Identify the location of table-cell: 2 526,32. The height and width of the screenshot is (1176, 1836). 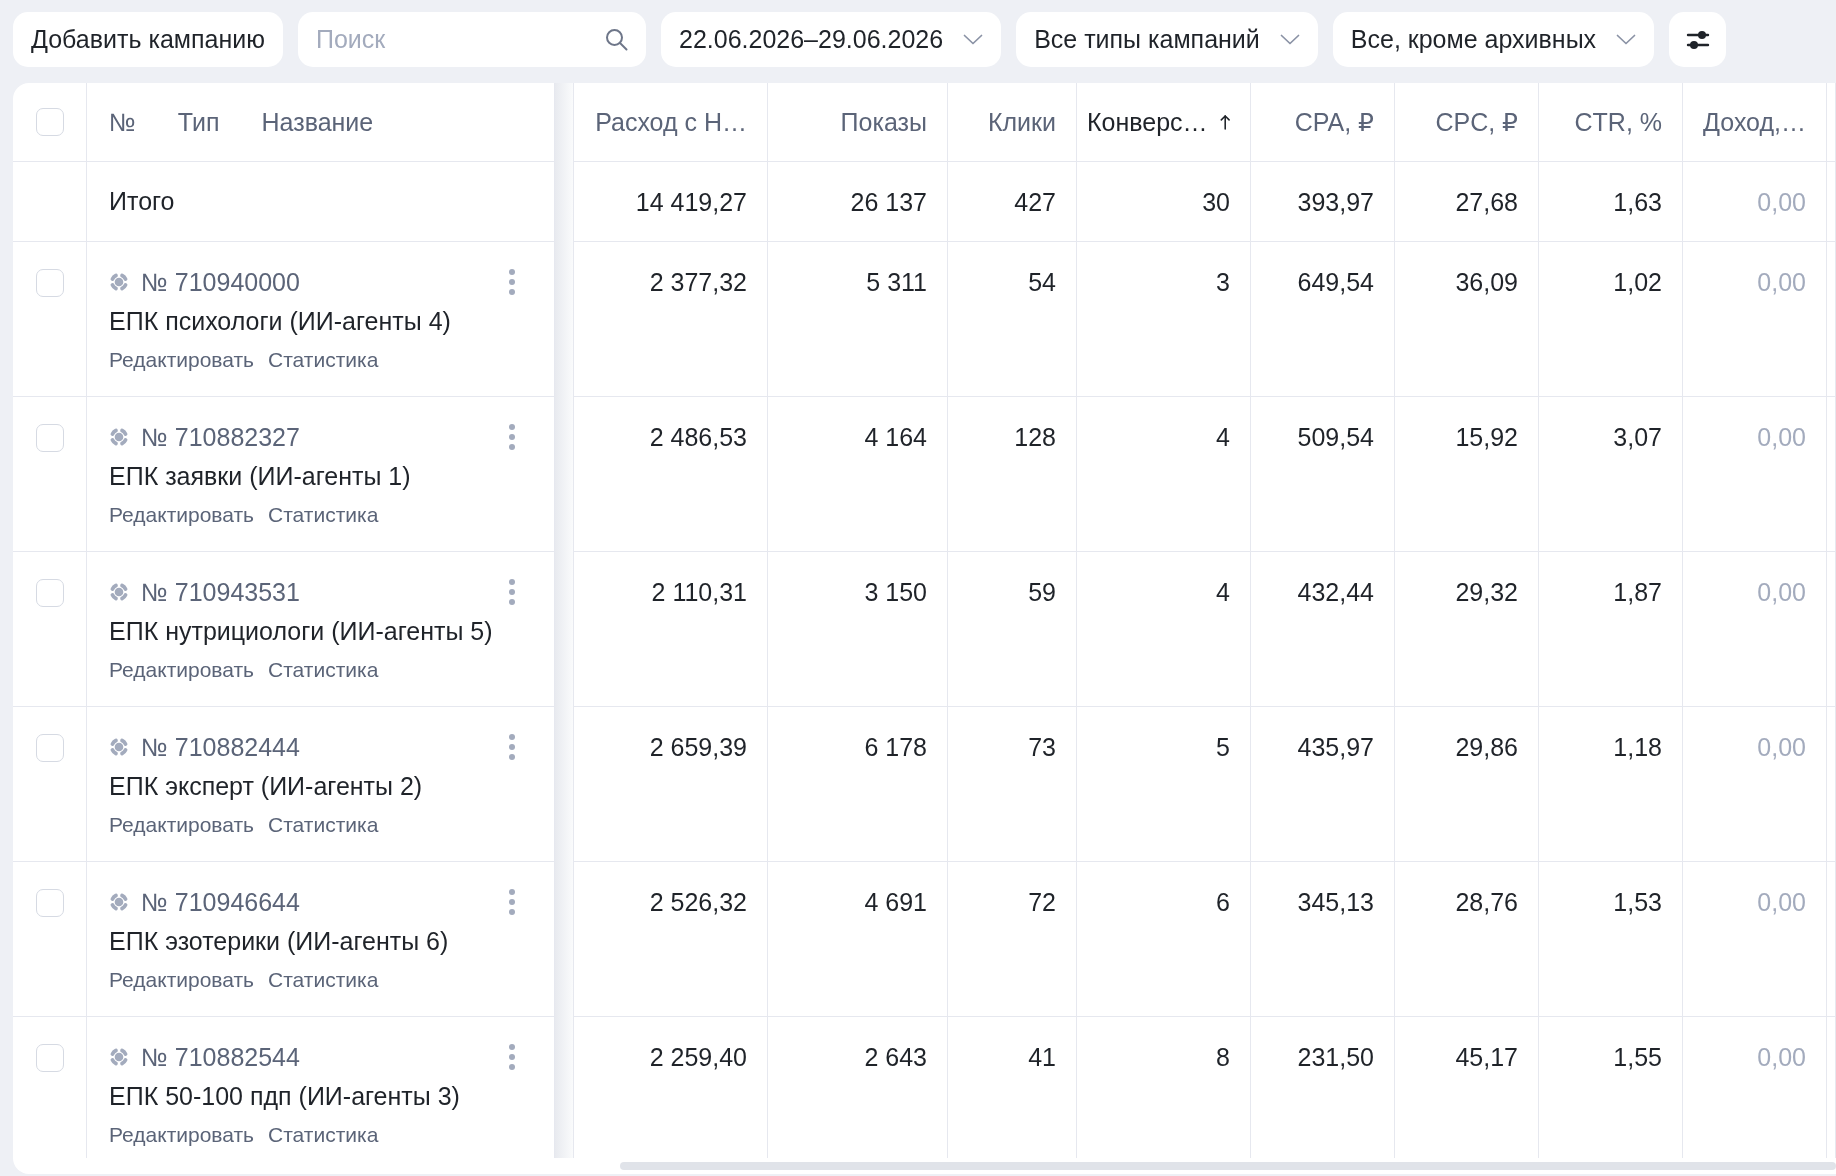
(671, 939).